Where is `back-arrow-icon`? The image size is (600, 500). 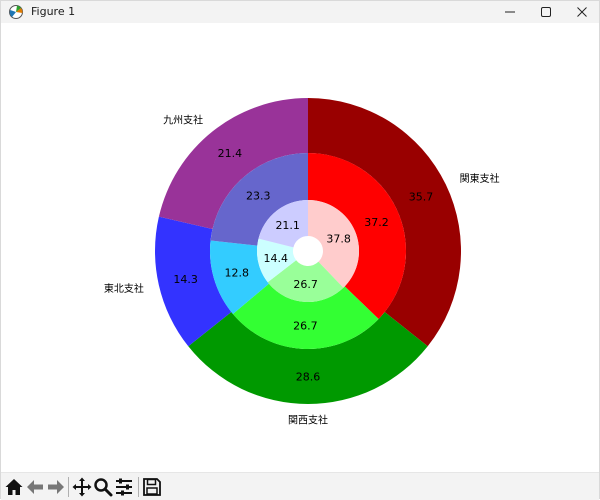 back-arrow-icon is located at coordinates (35, 487).